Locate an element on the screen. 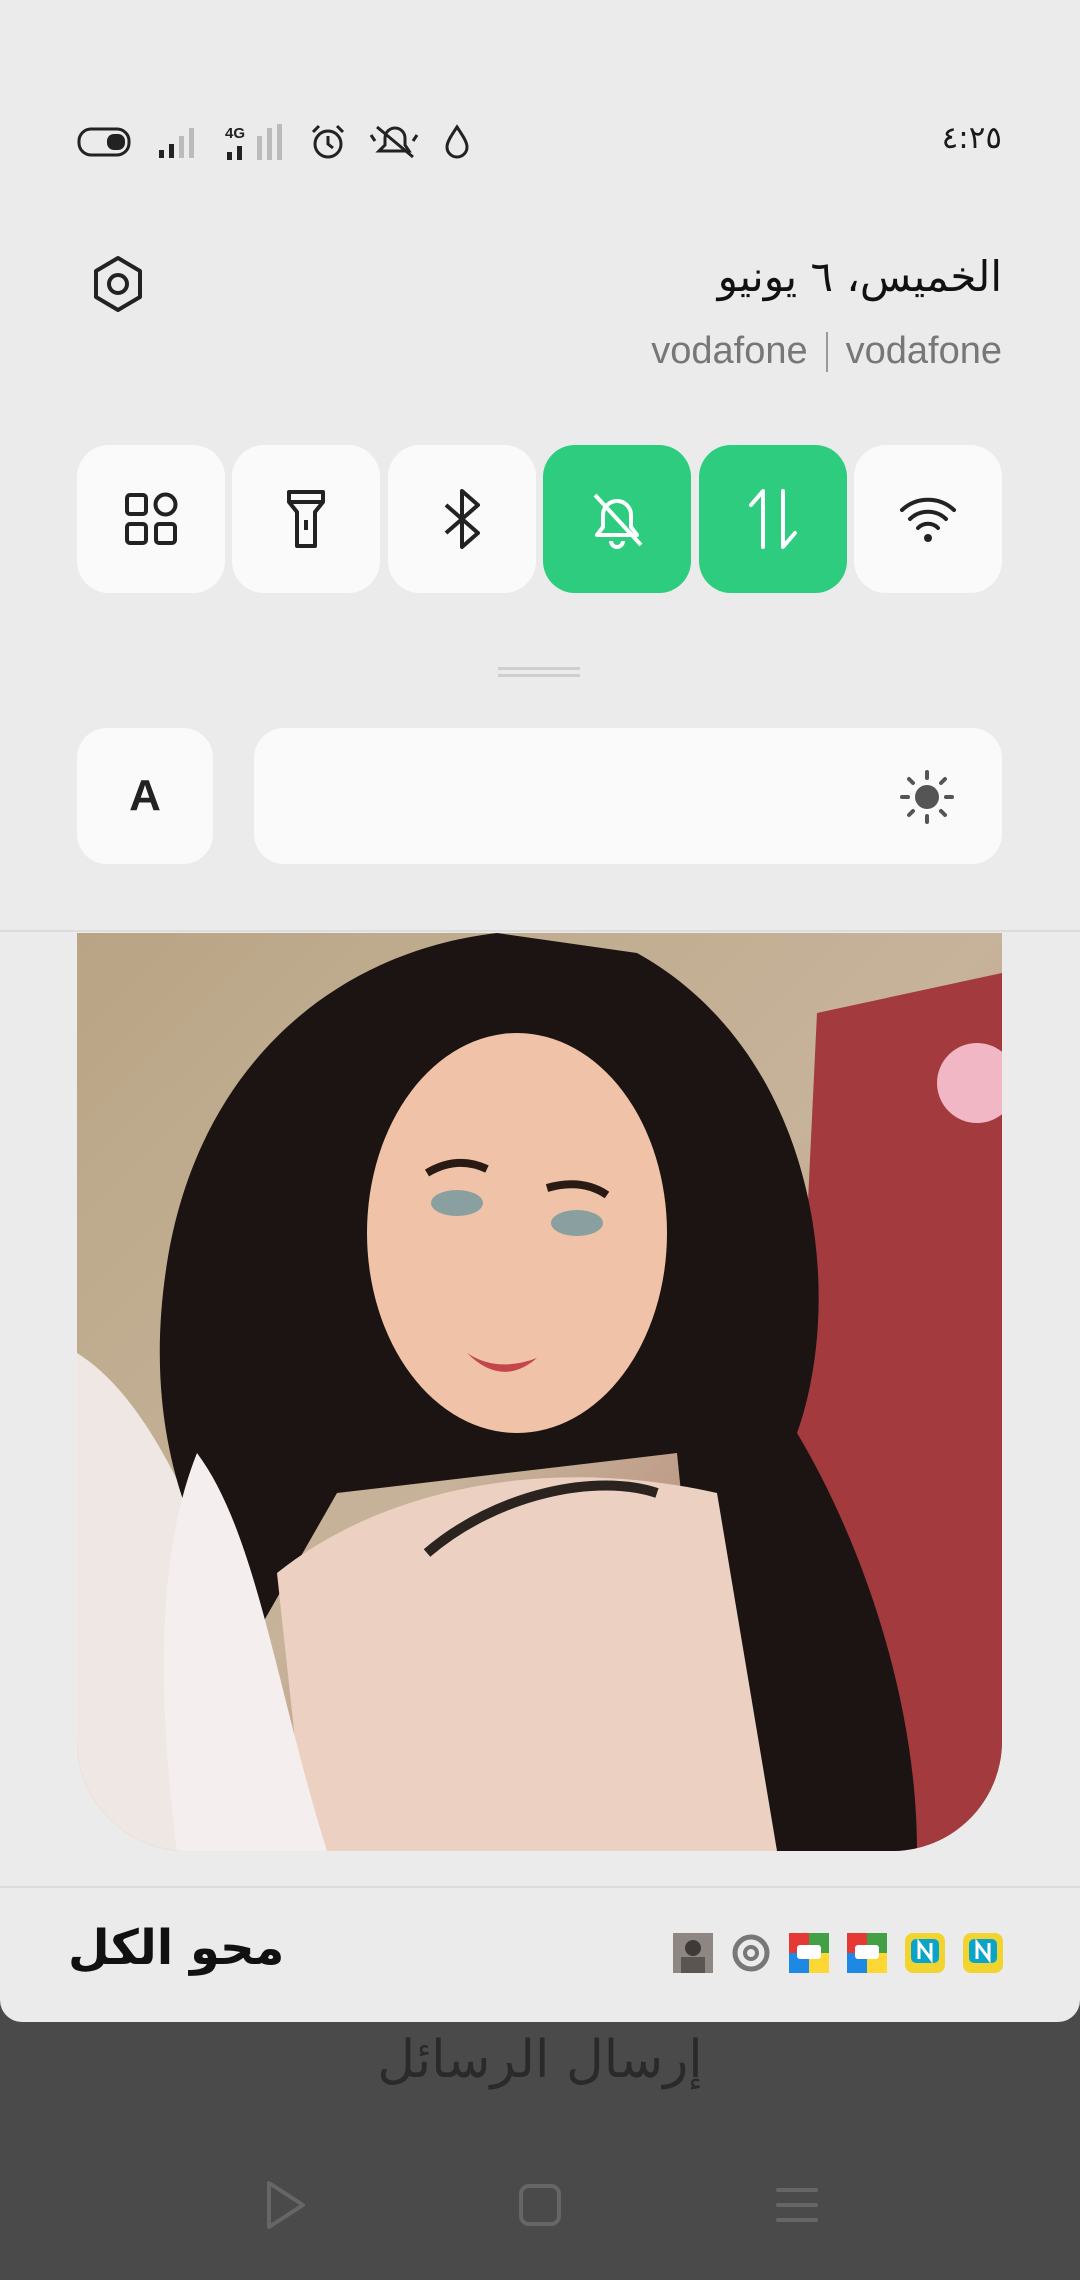 This screenshot has width=1080, height=2280. carrier-1: vodafone is located at coordinates (729, 351).